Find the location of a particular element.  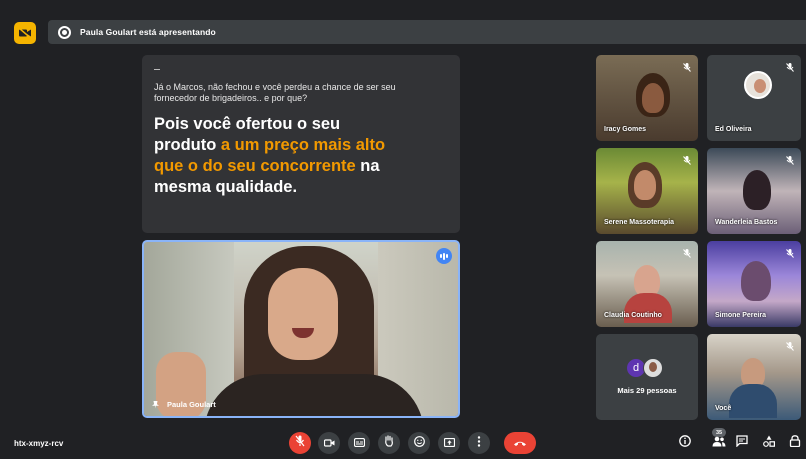

self-video-tile: Você is located at coordinates (754, 377).